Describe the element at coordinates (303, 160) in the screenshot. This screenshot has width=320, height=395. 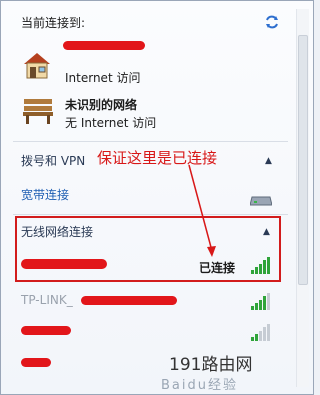
I see `scrollbar-thumb` at that location.